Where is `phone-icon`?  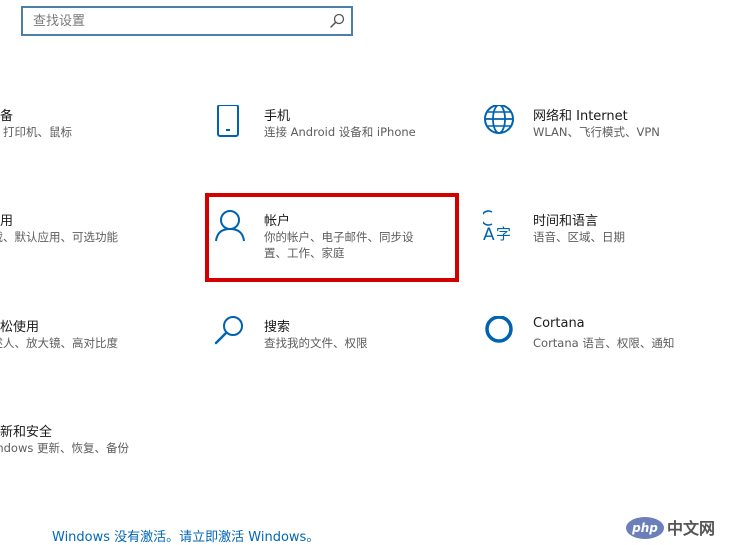
phone-icon is located at coordinates (228, 121).